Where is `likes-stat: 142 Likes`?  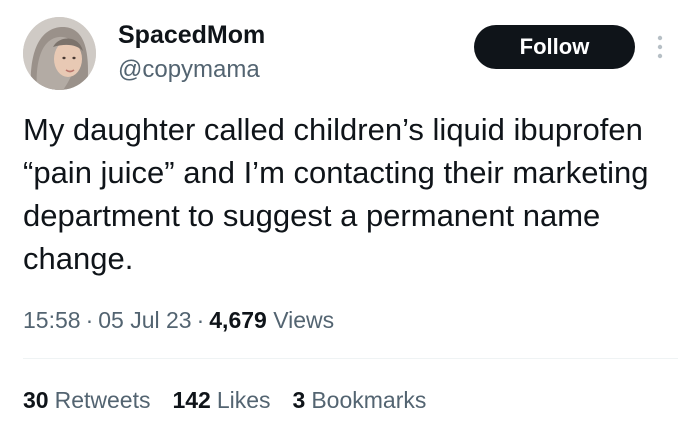 likes-stat: 142 Likes is located at coordinates (221, 400).